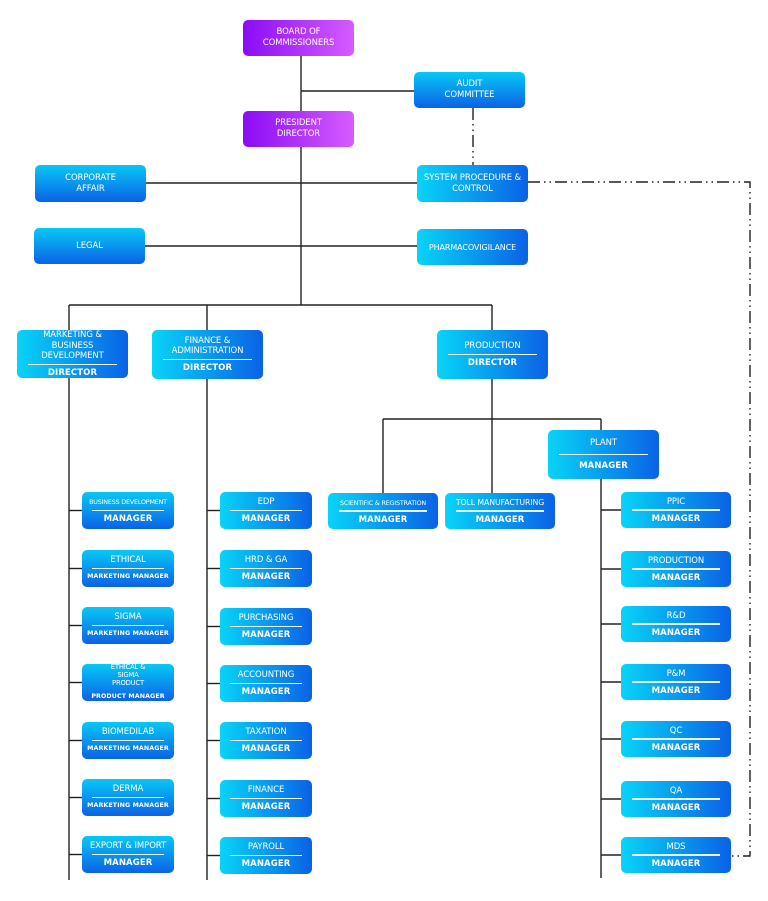 This screenshot has width=768, height=901. What do you see at coordinates (266, 740) in the screenshot?
I see `unit-box: TAXATION MANAGER` at bounding box center [266, 740].